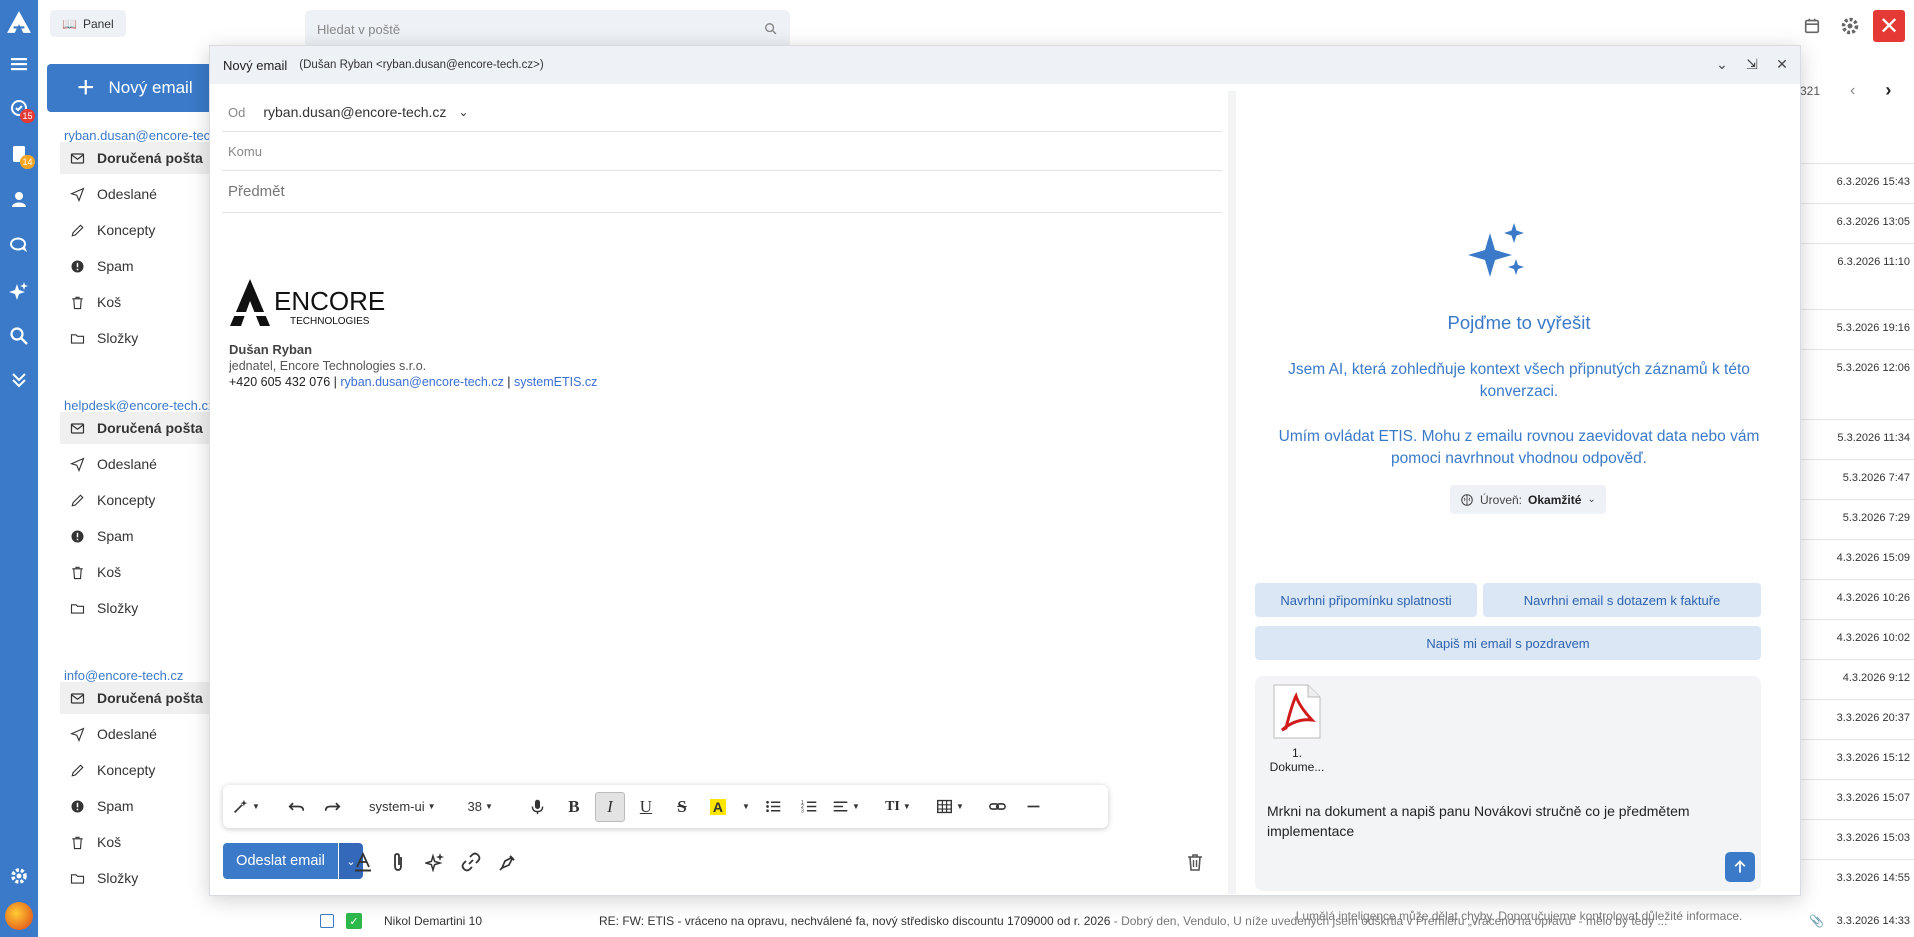 Image resolution: width=1914 pixels, height=937 pixels. What do you see at coordinates (1812, 26) in the screenshot?
I see `calendar-icon` at bounding box center [1812, 26].